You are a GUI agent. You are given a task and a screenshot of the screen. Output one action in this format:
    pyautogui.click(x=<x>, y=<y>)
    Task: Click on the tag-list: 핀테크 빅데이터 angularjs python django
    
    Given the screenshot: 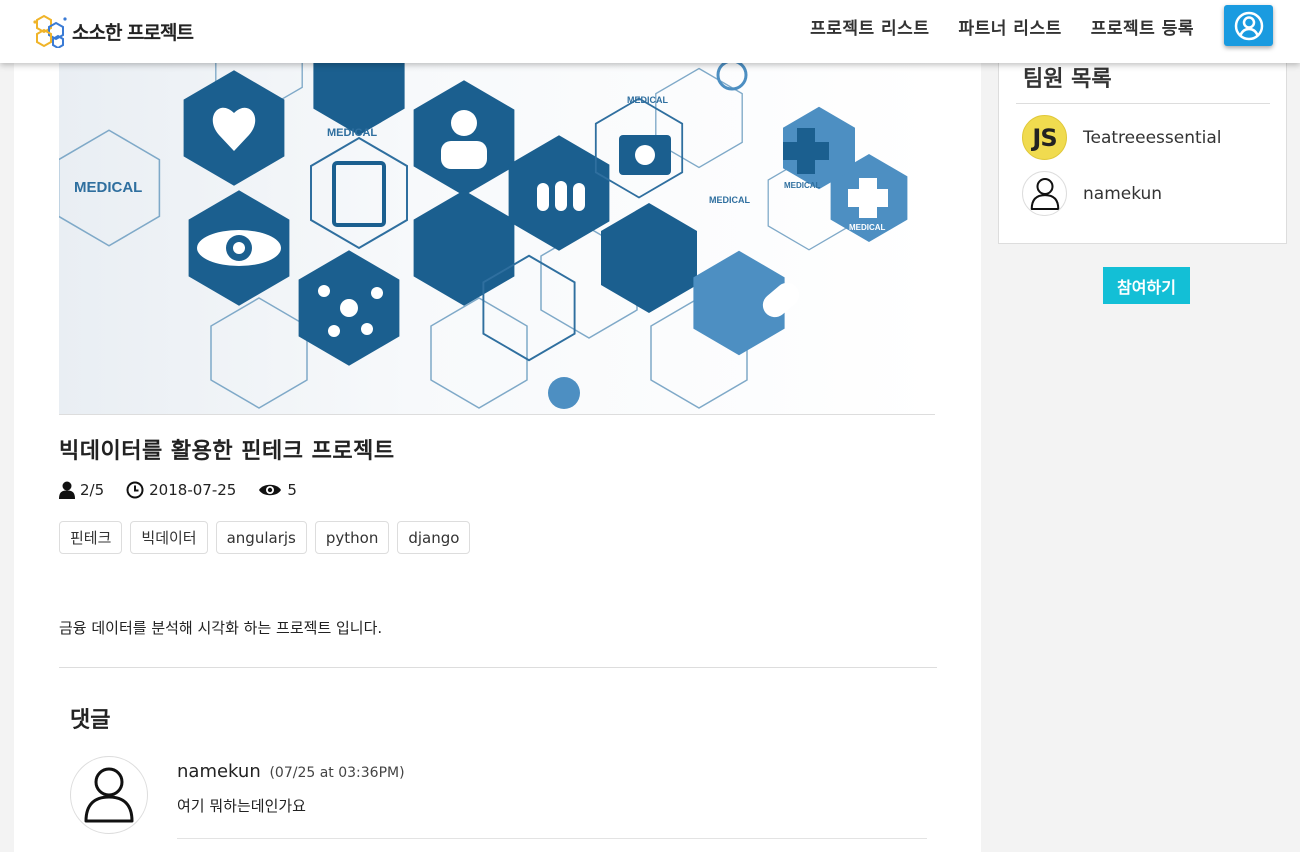 What is the action you would take?
    pyautogui.click(x=268, y=537)
    